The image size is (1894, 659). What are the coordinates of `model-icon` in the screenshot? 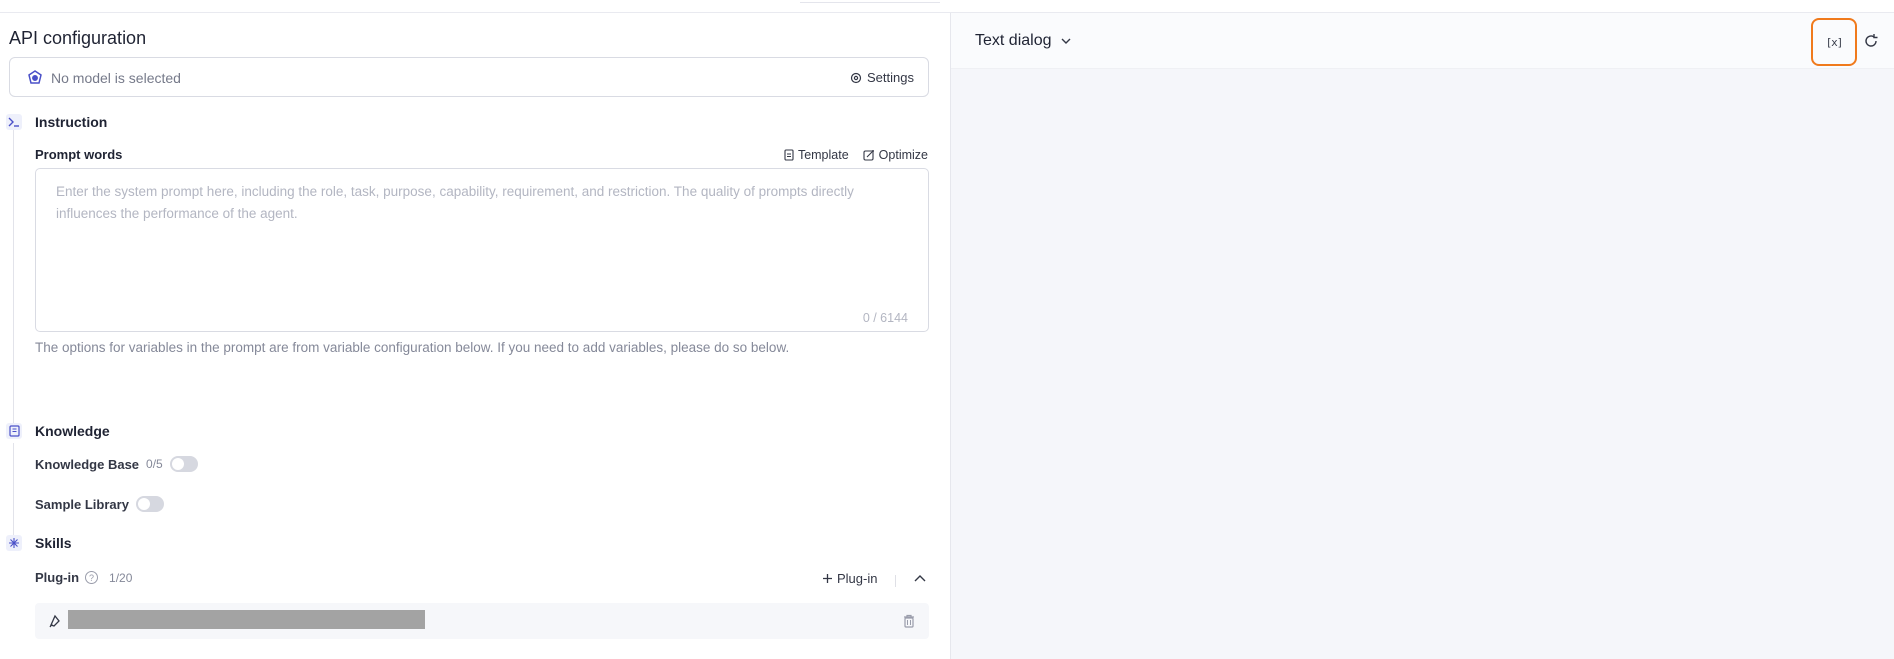 It's located at (35, 77).